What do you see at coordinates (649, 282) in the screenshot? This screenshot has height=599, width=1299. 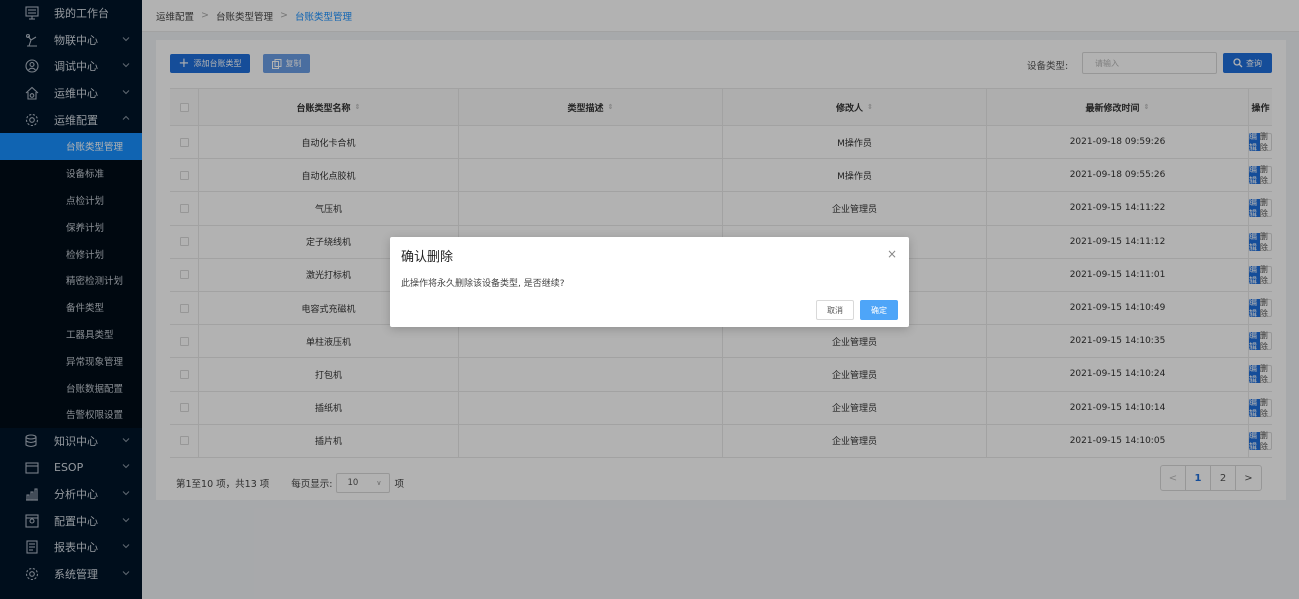 I see `confirm-delete-dialog: 确认删除 × 此操作将永久删除该设备类型, 是否继续? 取消 确定` at bounding box center [649, 282].